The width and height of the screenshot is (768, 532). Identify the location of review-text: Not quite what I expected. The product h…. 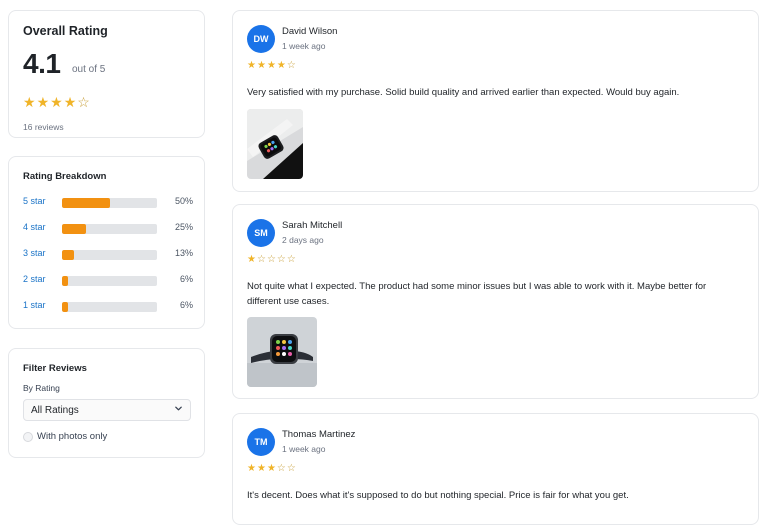
(477, 294).